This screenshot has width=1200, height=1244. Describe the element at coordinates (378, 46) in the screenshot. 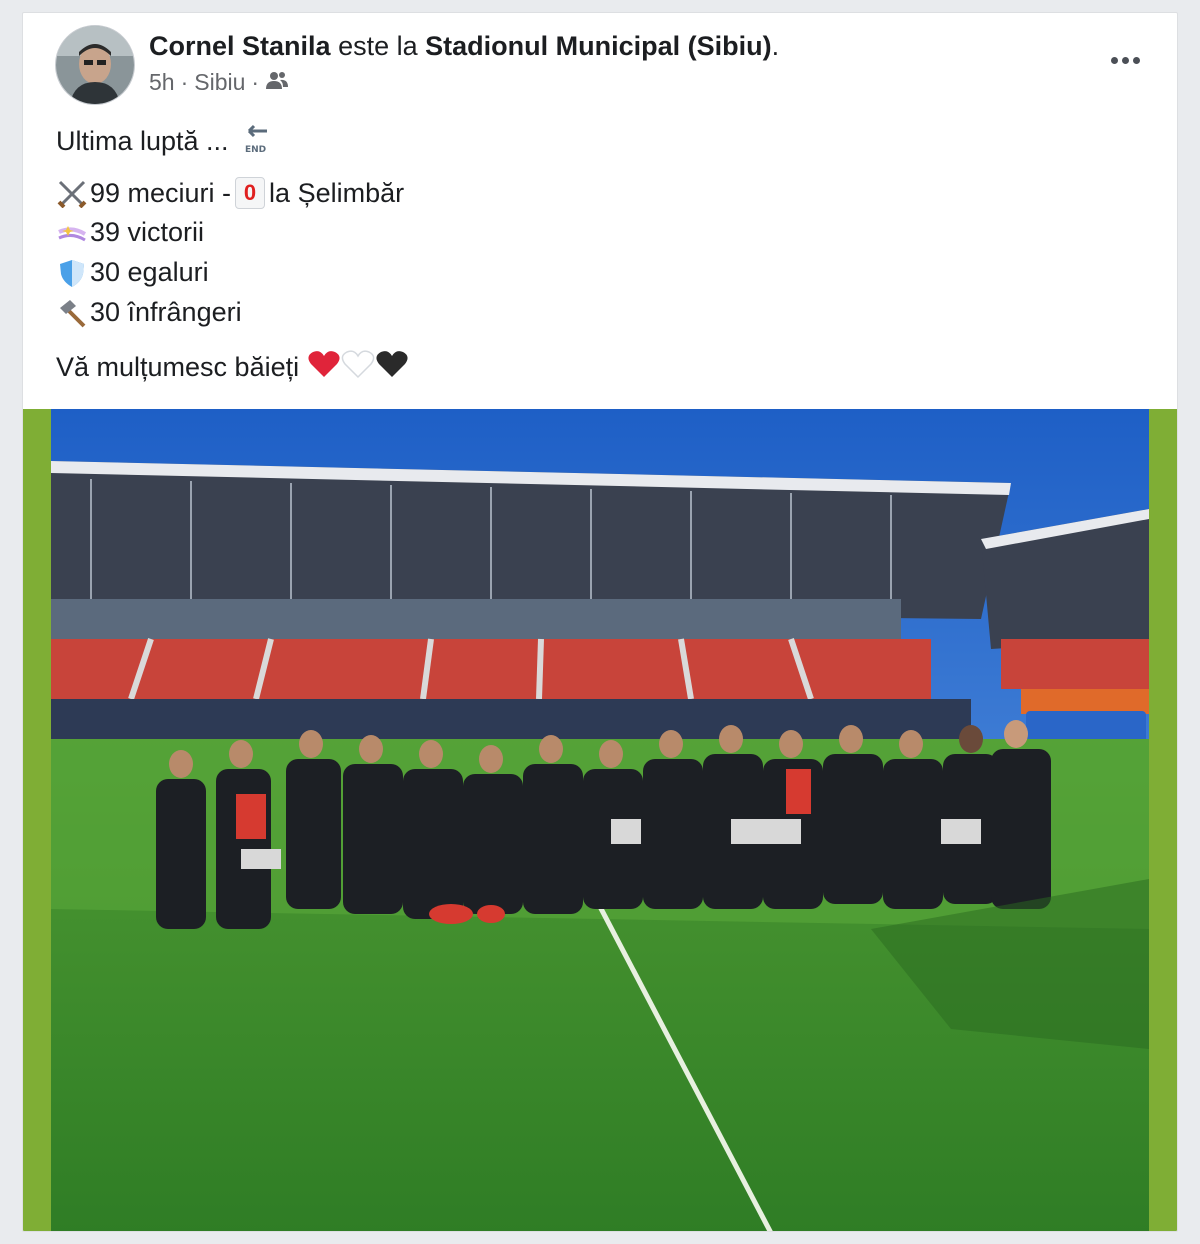

I see `check-in-connector: este la` at that location.